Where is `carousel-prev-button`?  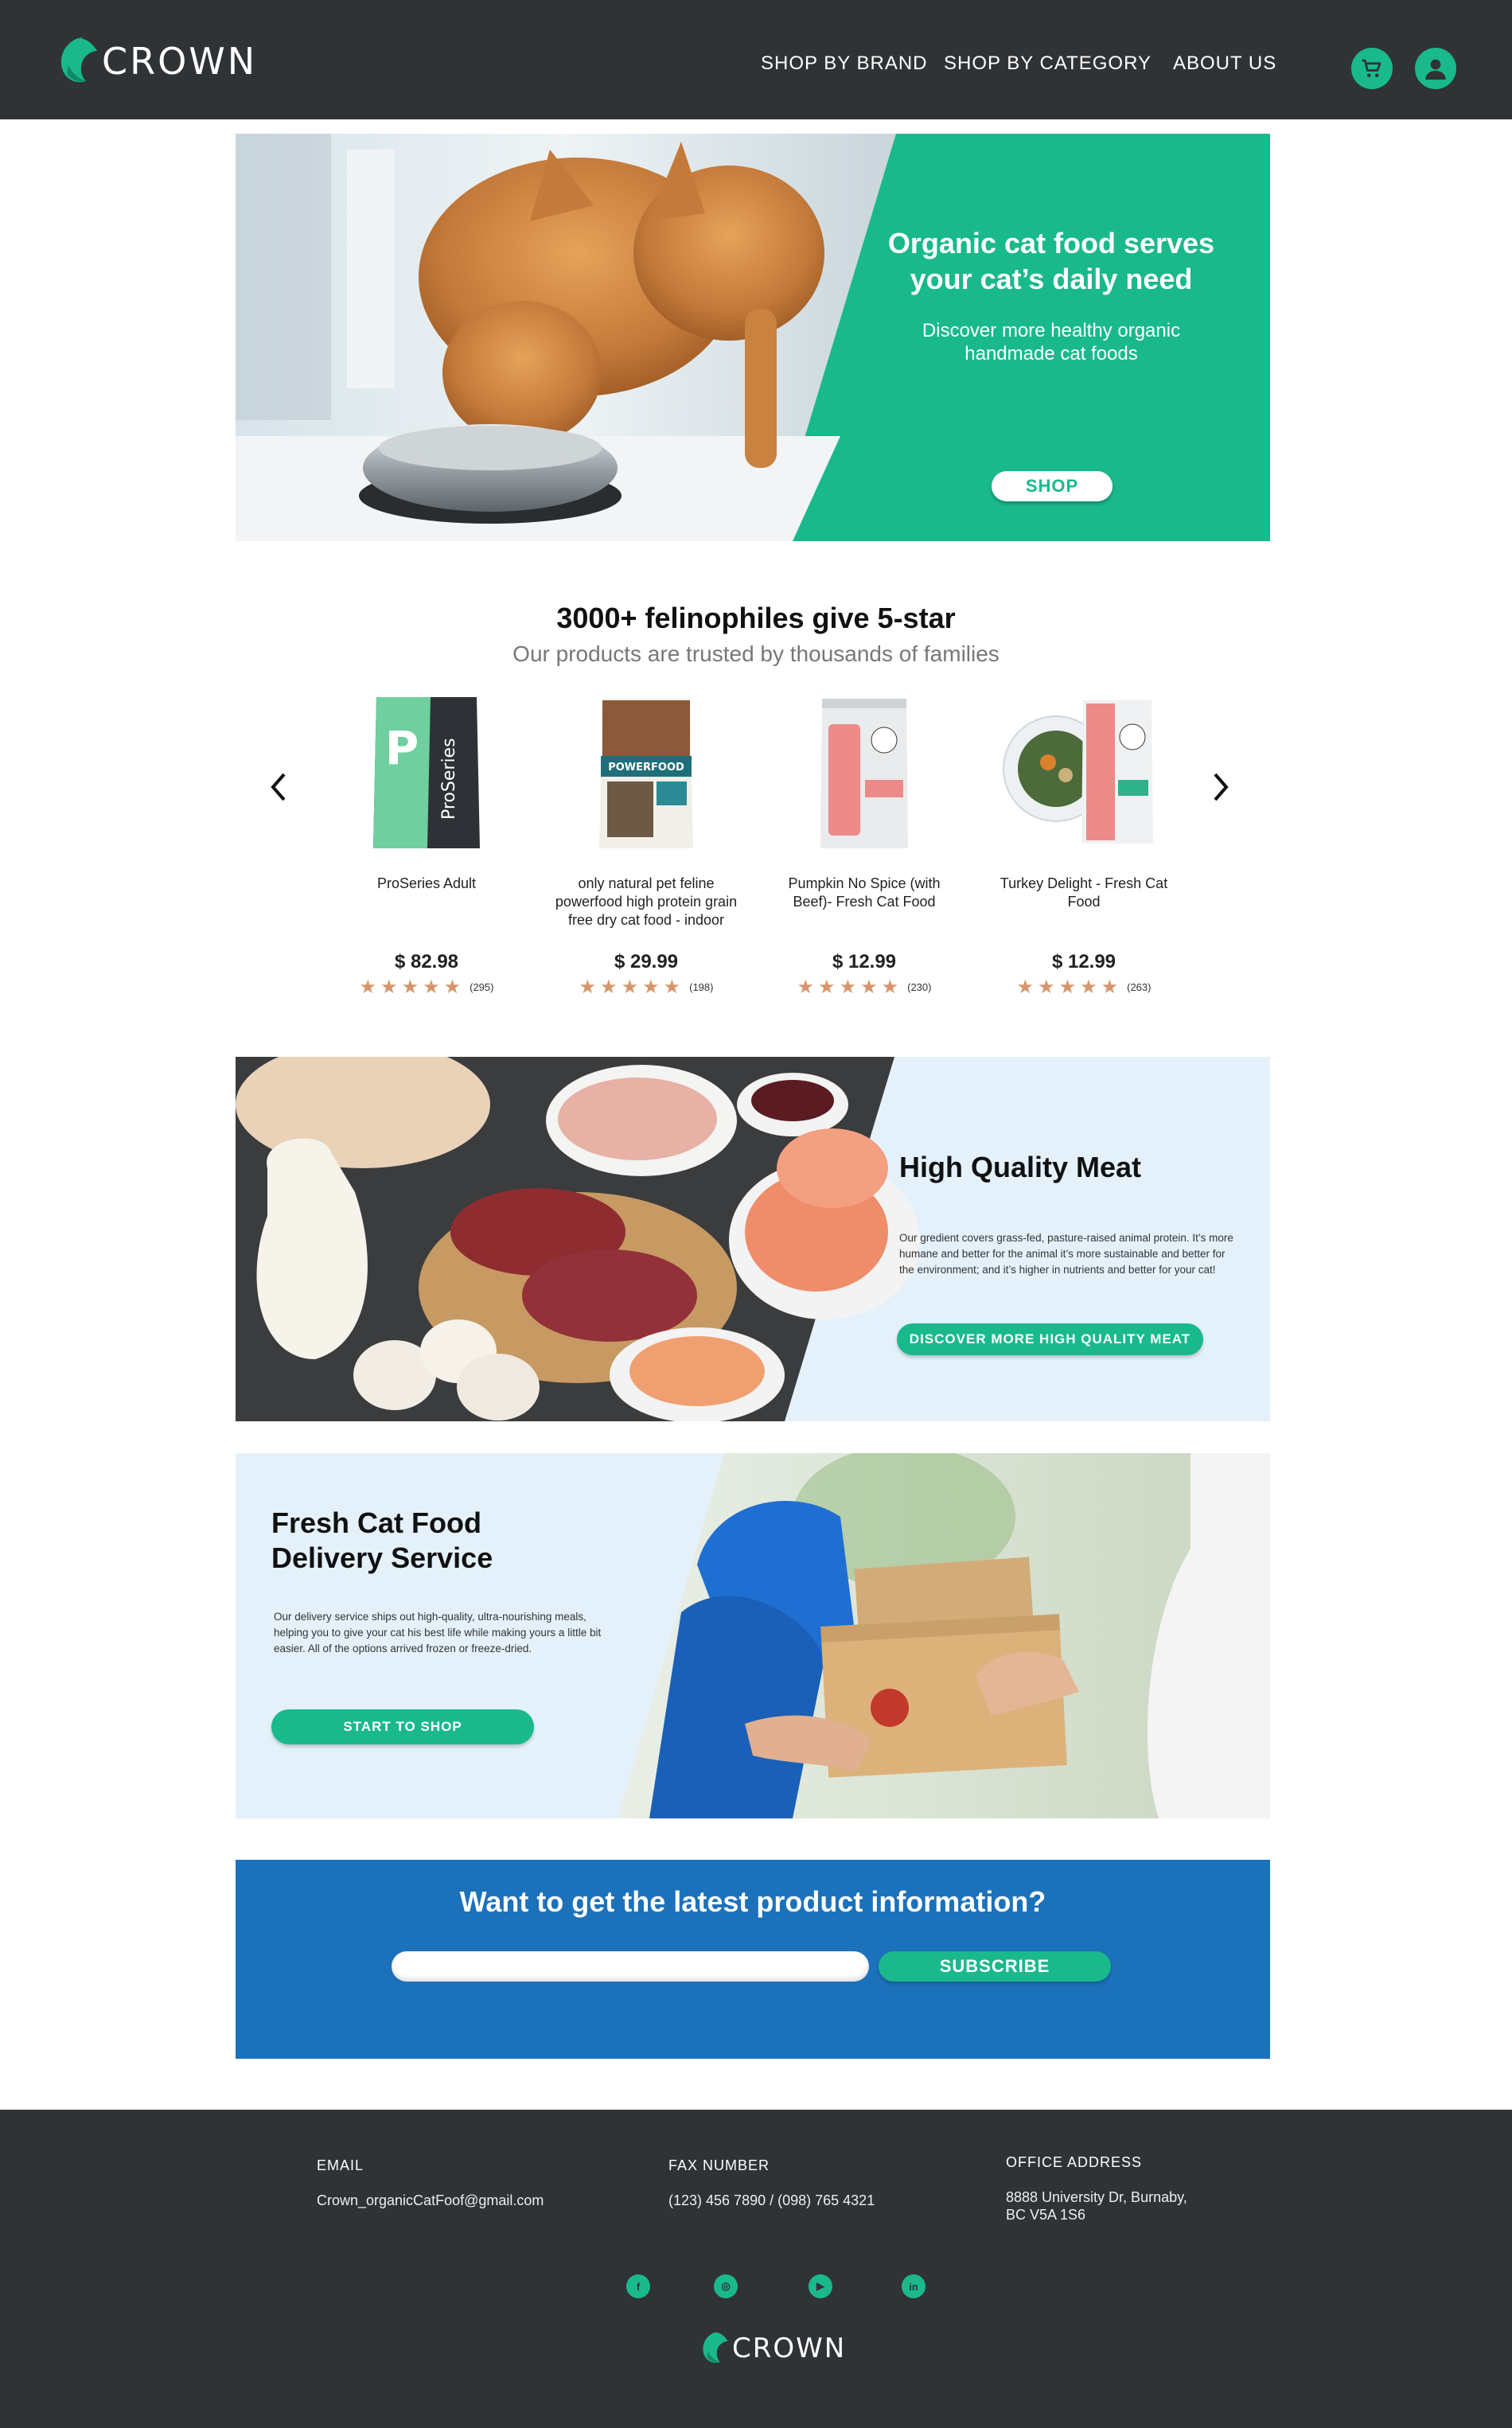
carousel-prev-button is located at coordinates (278, 787).